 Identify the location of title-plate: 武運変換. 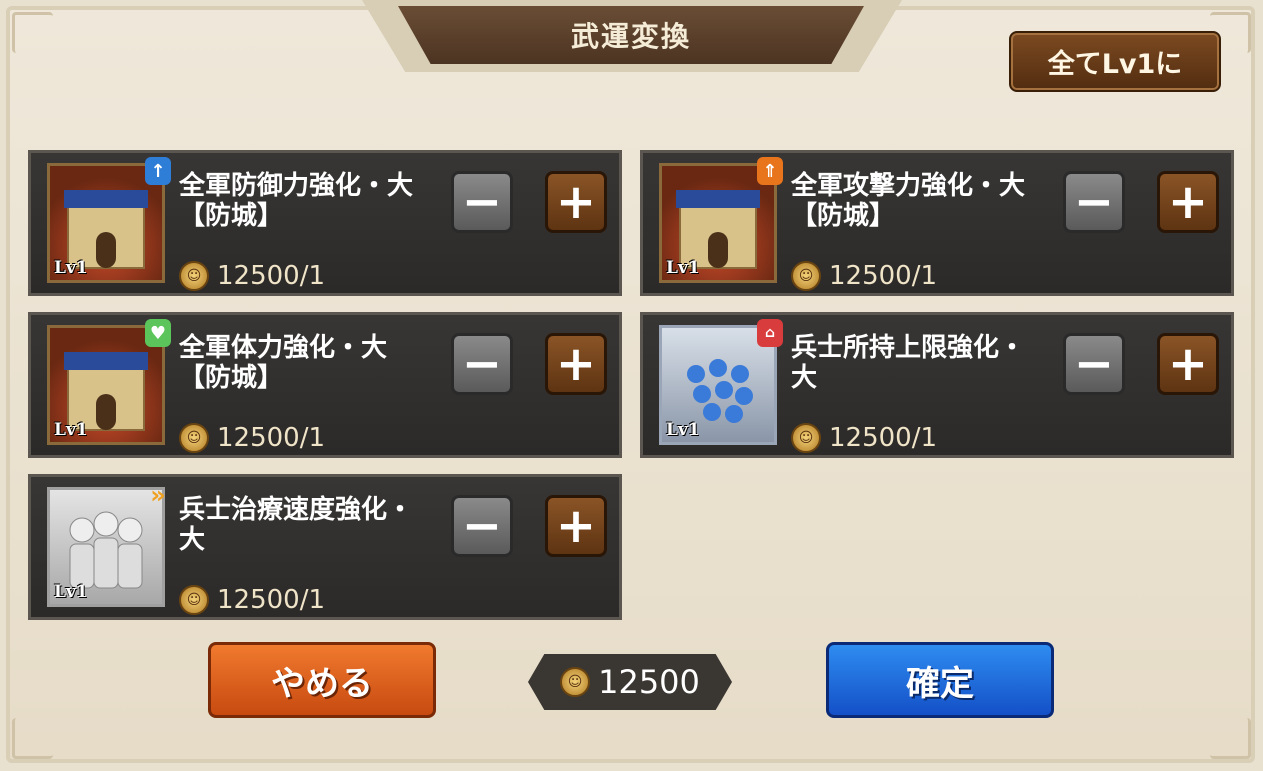
(631, 35).